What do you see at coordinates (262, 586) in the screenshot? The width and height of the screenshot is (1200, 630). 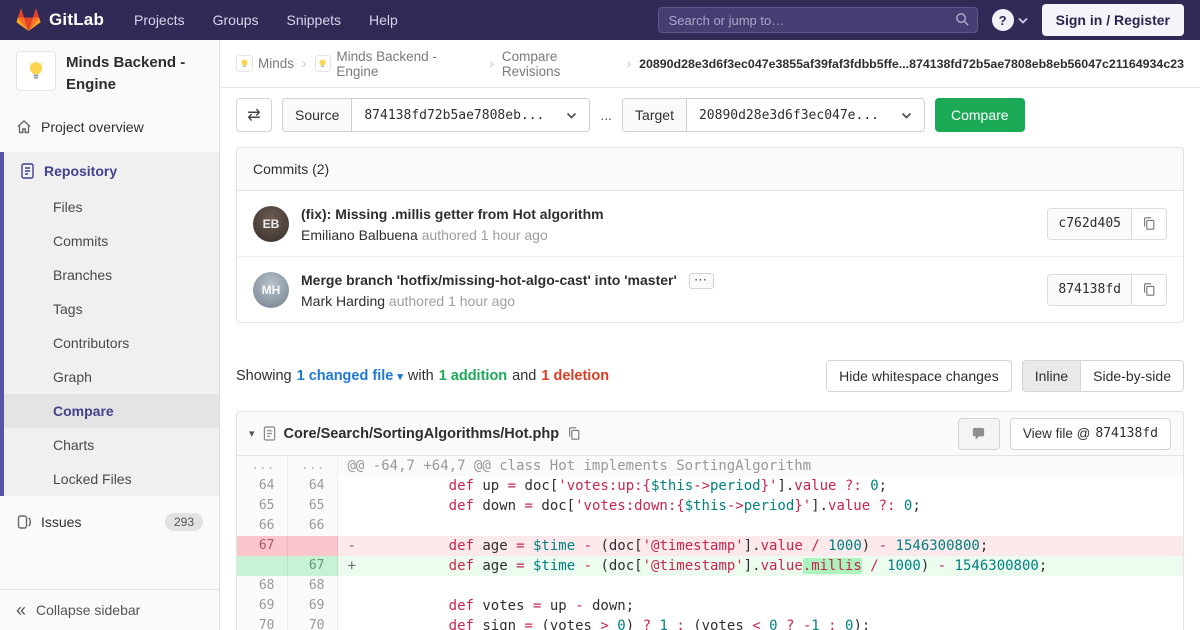 I see `old-line-number: 68` at bounding box center [262, 586].